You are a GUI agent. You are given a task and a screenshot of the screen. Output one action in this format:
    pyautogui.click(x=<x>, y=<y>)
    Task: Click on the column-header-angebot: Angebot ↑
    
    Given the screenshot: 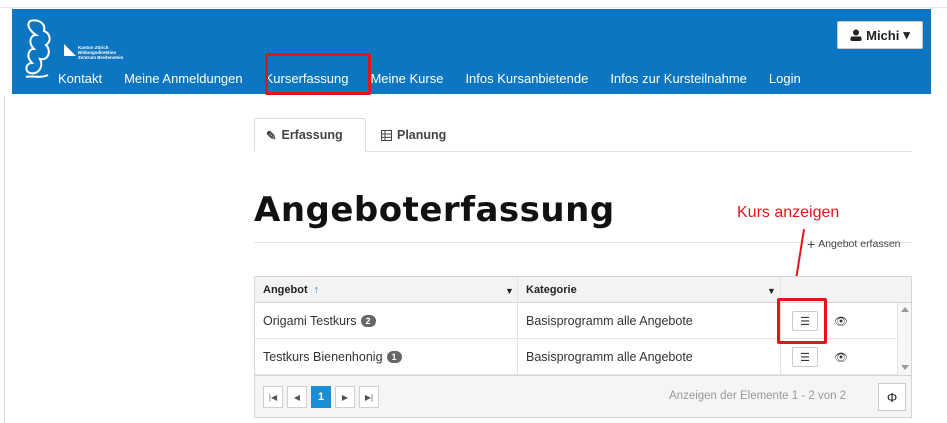 What is the action you would take?
    pyautogui.click(x=386, y=290)
    